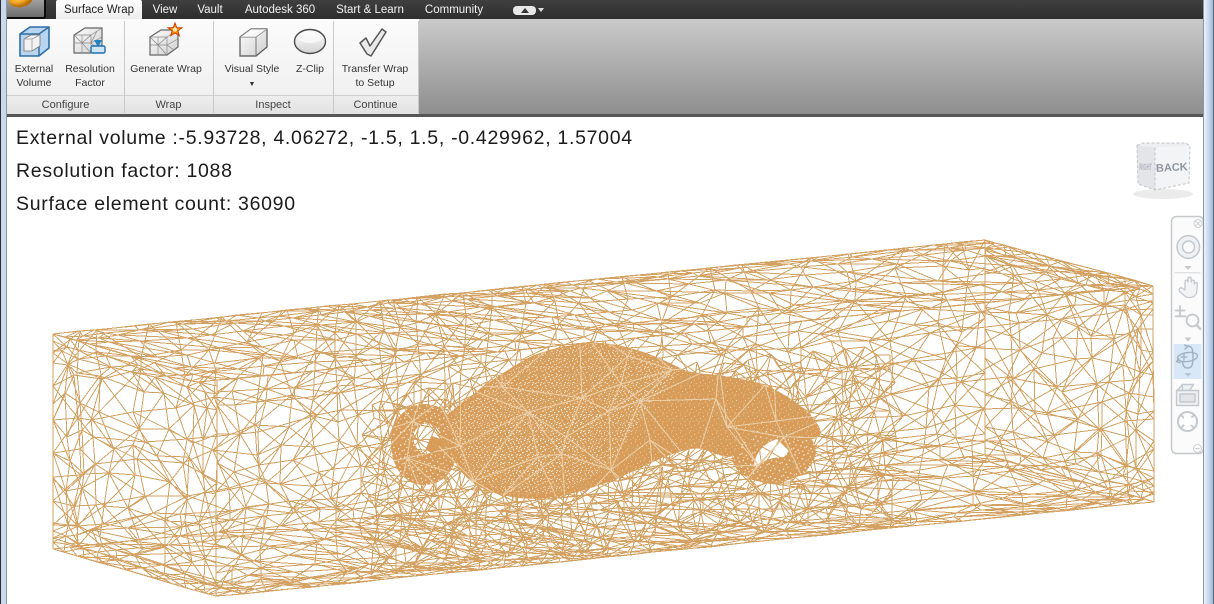 This screenshot has width=1214, height=604. What do you see at coordinates (1145, 168) in the screenshot?
I see `svg-text: RIGHT` at bounding box center [1145, 168].